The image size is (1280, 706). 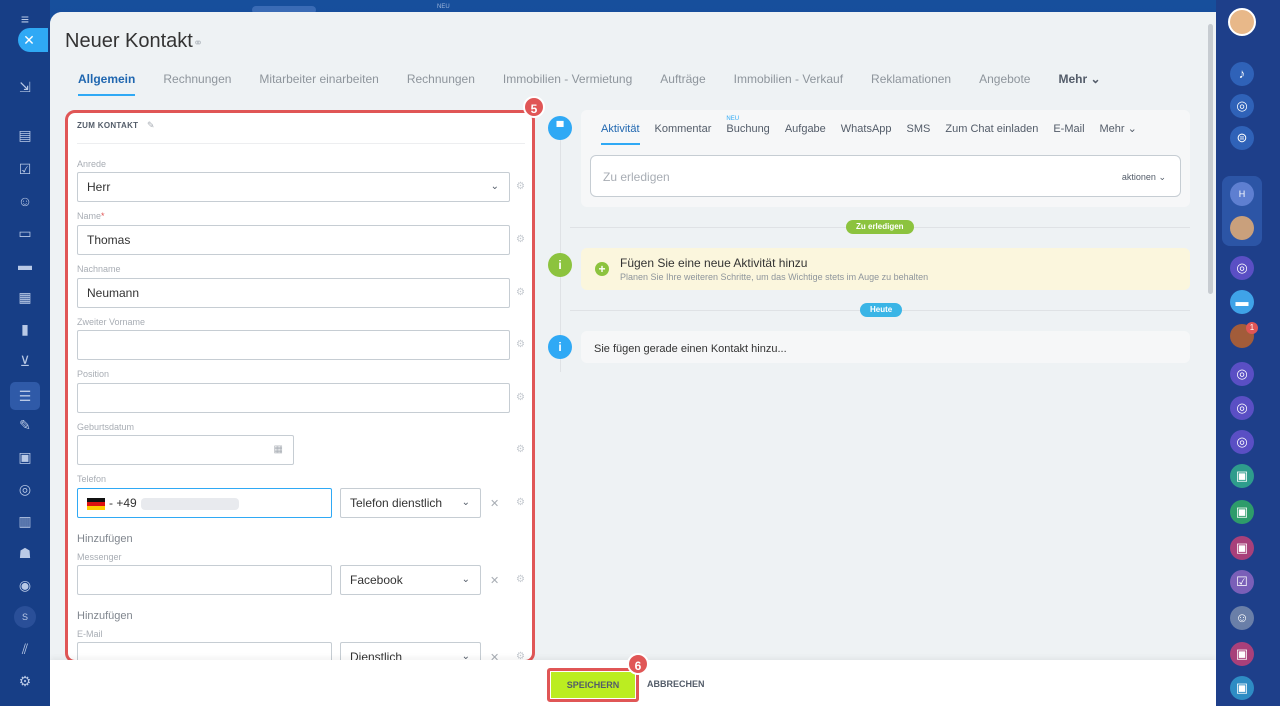 What do you see at coordinates (198, 43) in the screenshot?
I see `link-icon: ⚭` at bounding box center [198, 43].